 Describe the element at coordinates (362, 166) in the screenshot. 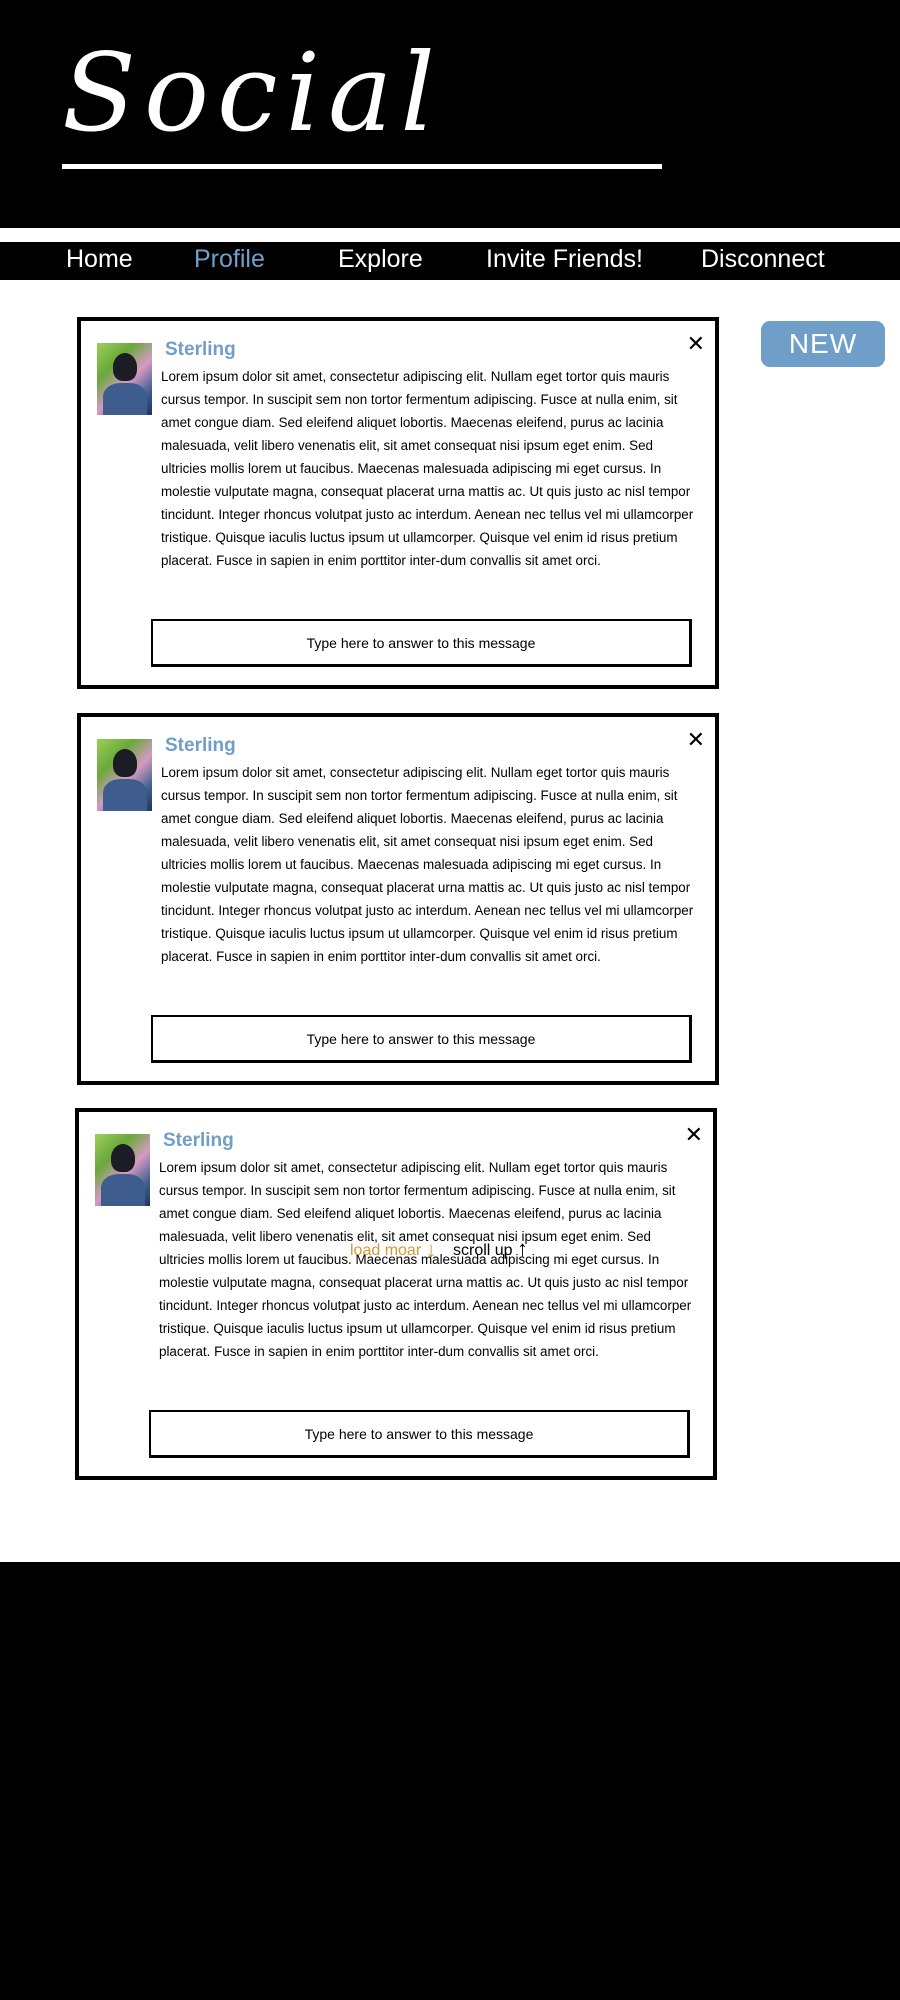

I see `logo-underline` at that location.